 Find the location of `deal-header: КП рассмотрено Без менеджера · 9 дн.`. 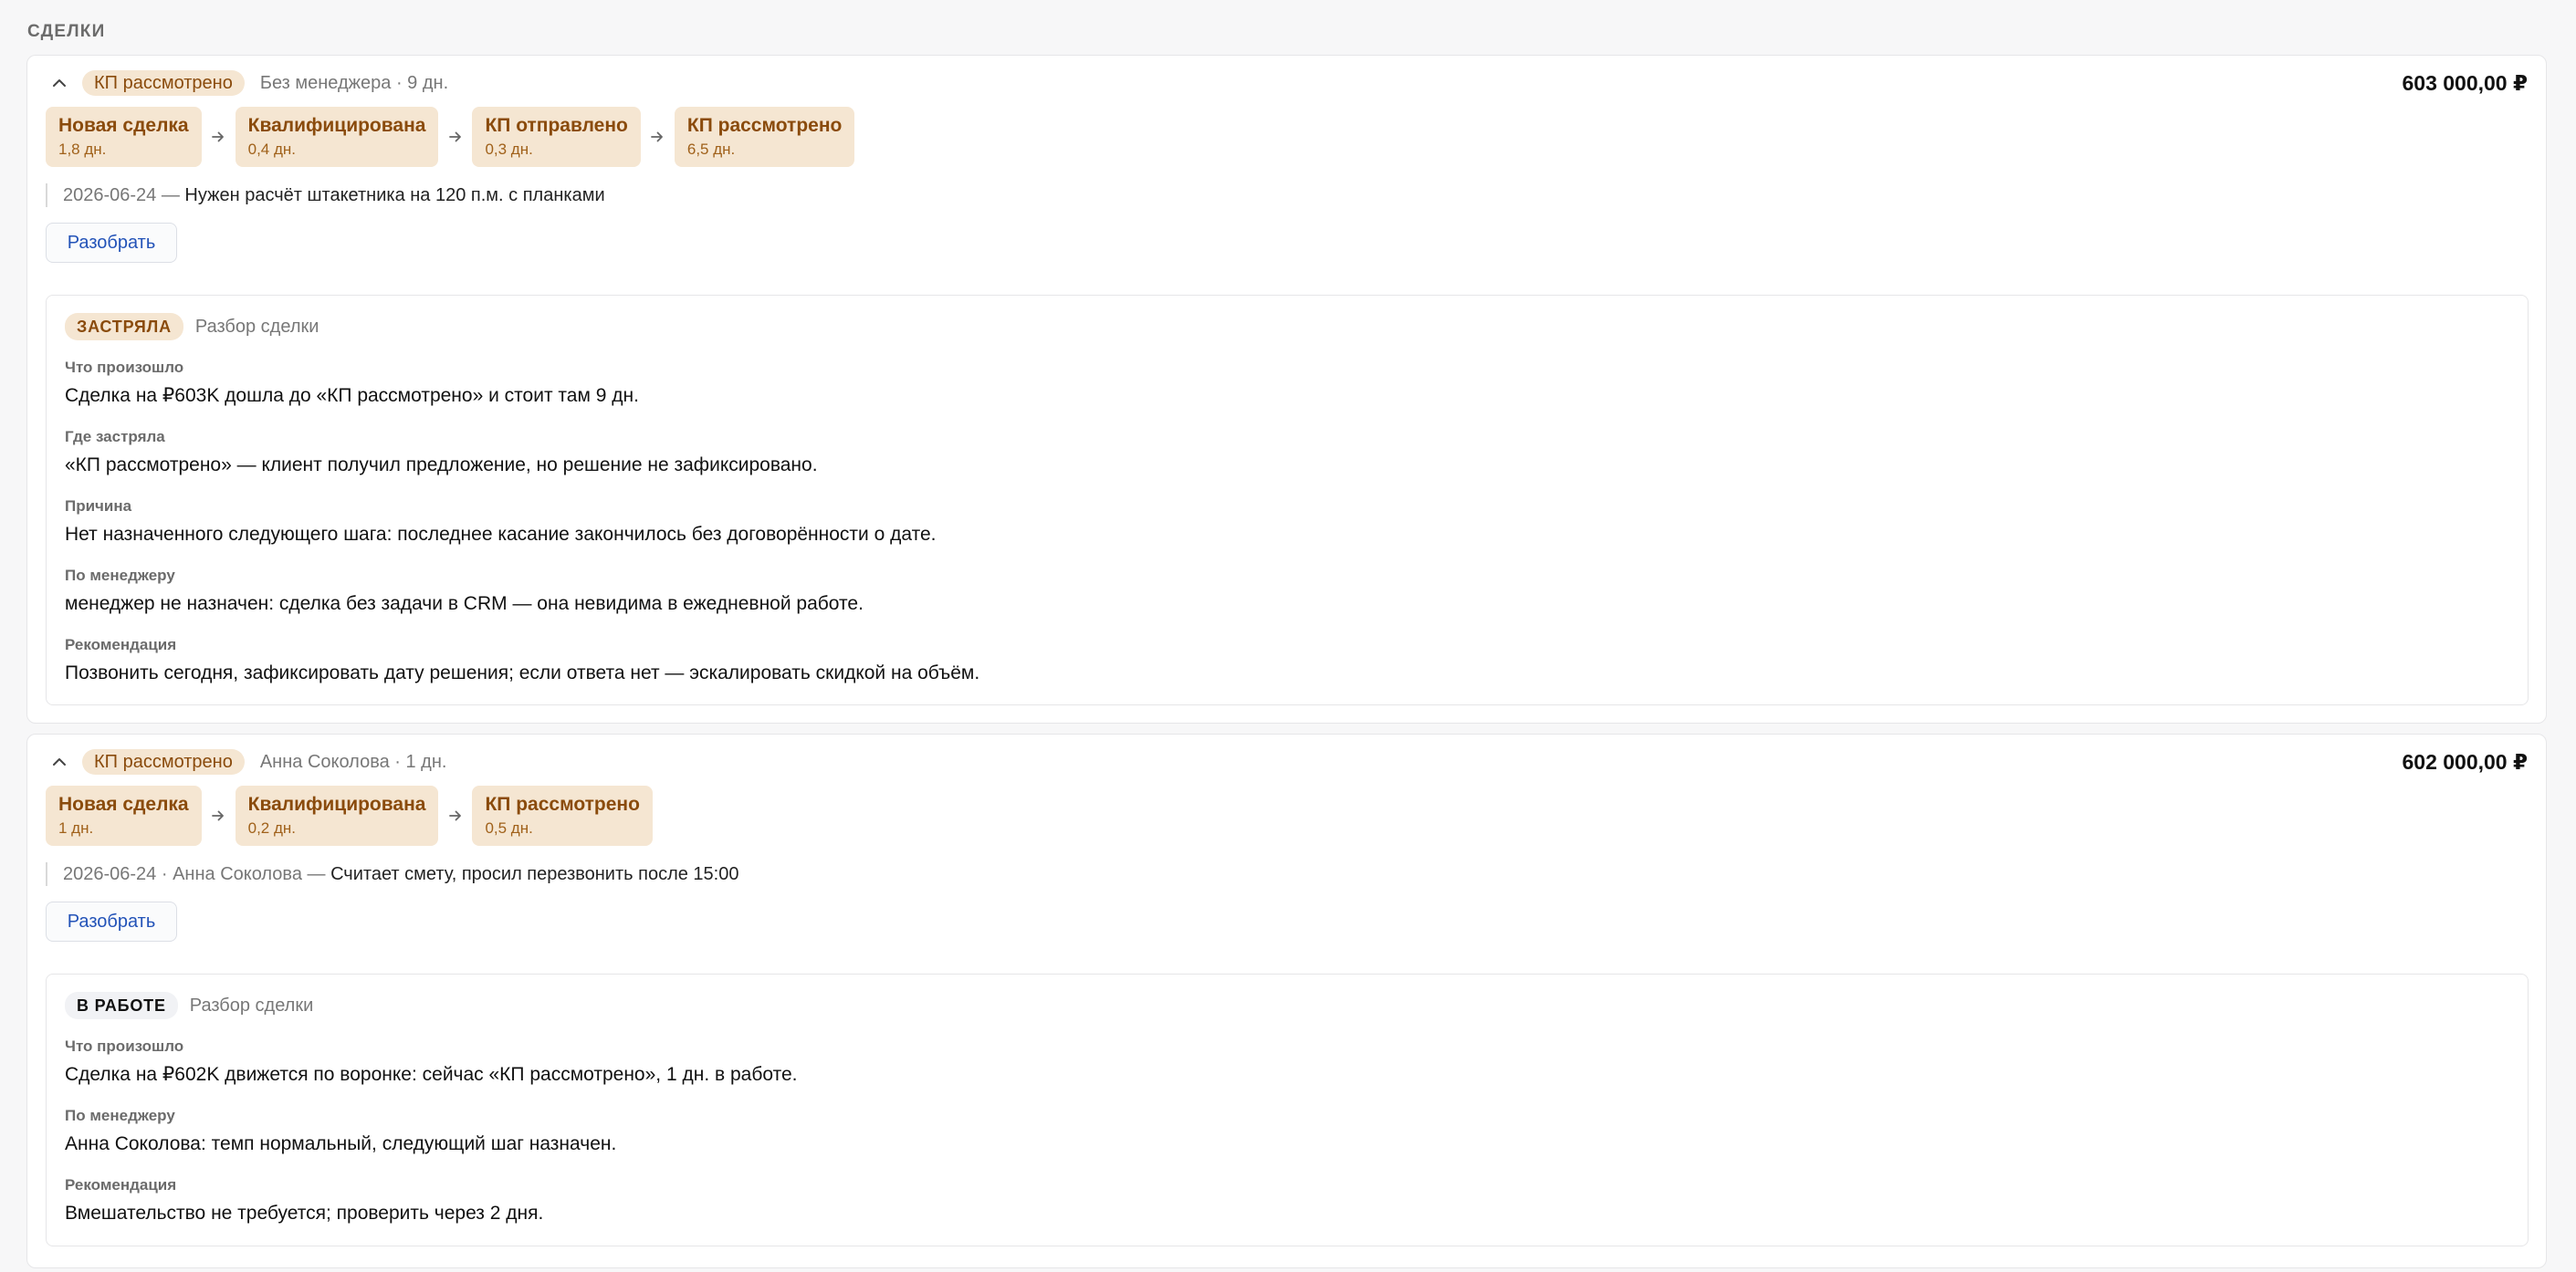

deal-header: КП рассмотрено Без менеджера · 9 дн. is located at coordinates (248, 83).